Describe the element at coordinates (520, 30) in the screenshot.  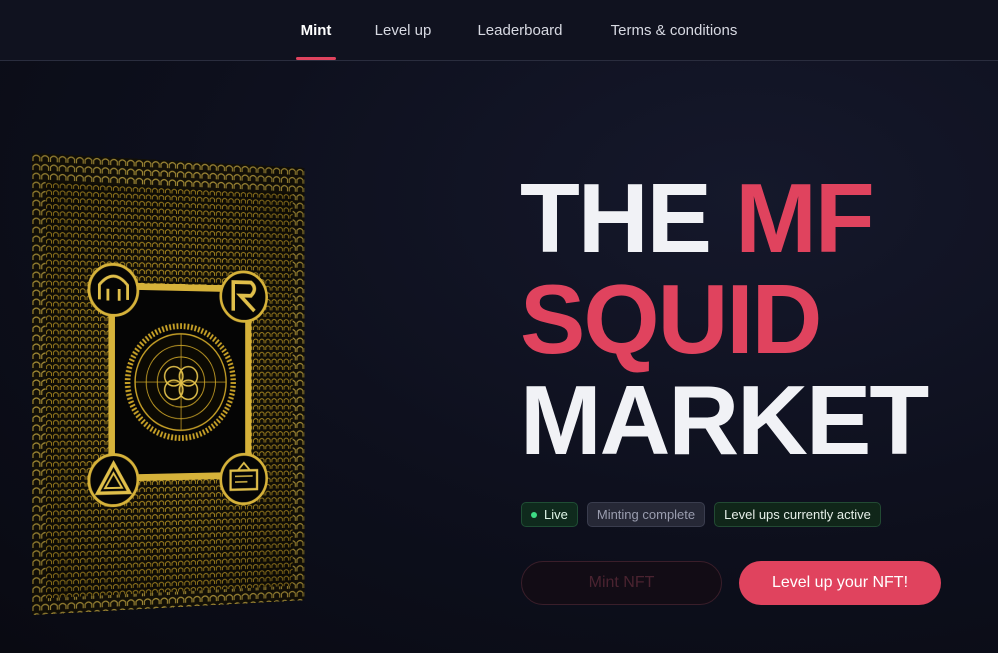
I see `nav-tab-leaderboard: Leaderboard` at that location.